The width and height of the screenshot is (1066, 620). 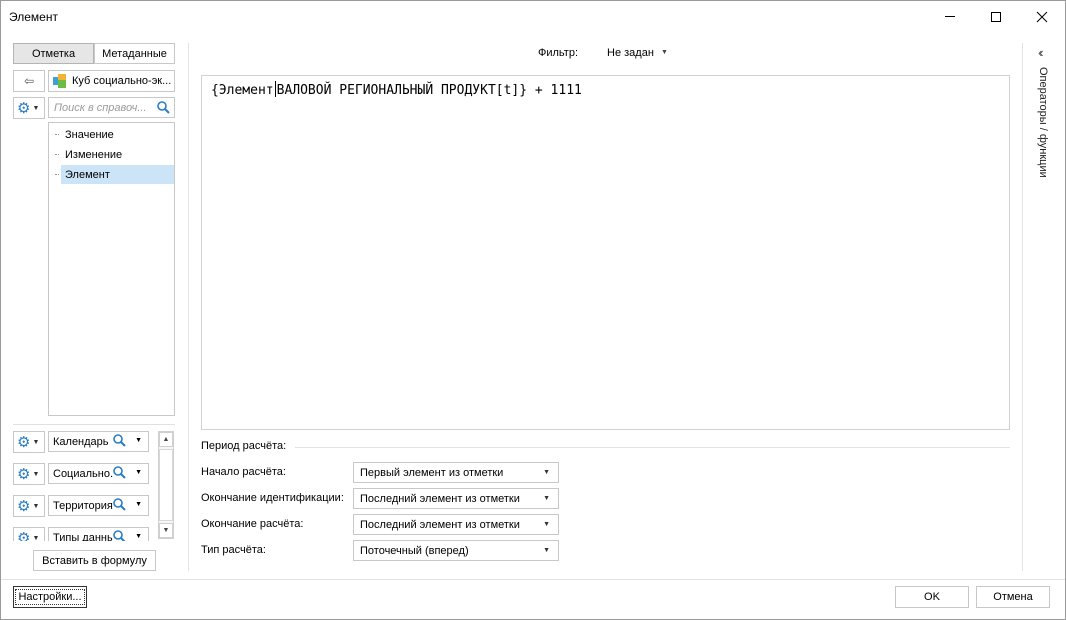 What do you see at coordinates (33, 17) in the screenshot?
I see `window-title: Элемент` at bounding box center [33, 17].